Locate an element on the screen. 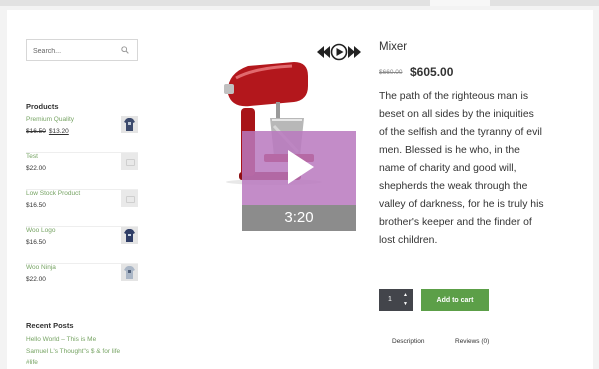  play-icon is located at coordinates (301, 167).